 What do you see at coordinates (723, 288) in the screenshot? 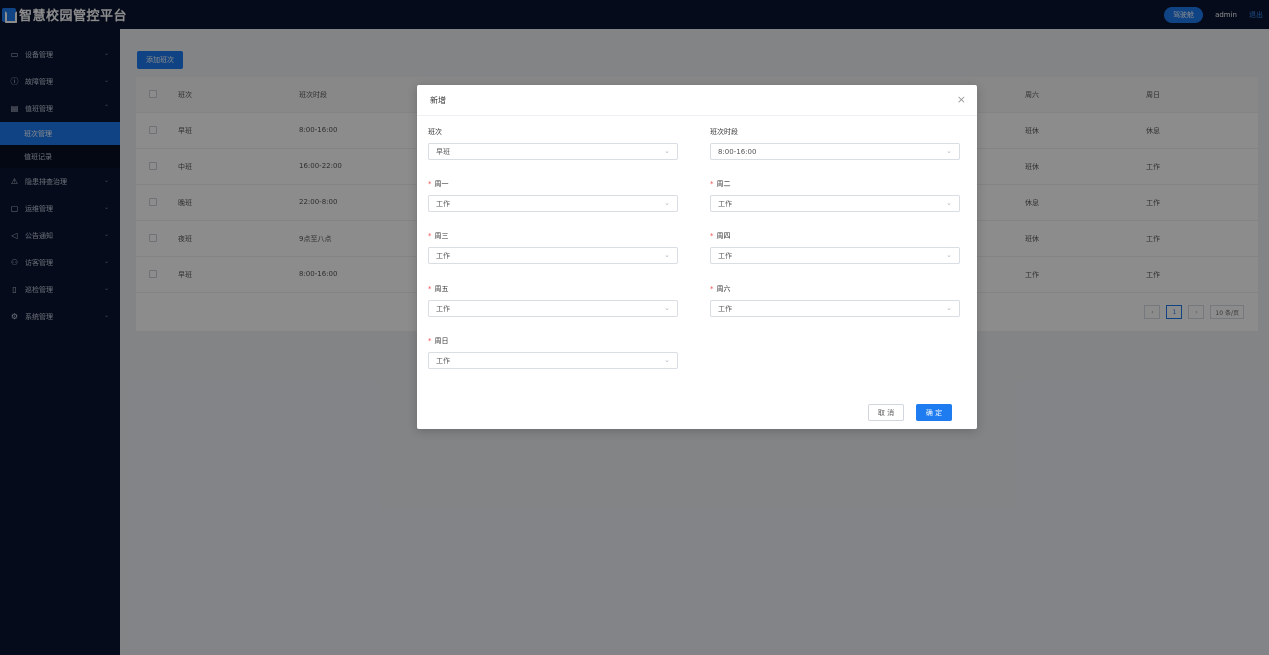
I see `field-label: 周六` at bounding box center [723, 288].